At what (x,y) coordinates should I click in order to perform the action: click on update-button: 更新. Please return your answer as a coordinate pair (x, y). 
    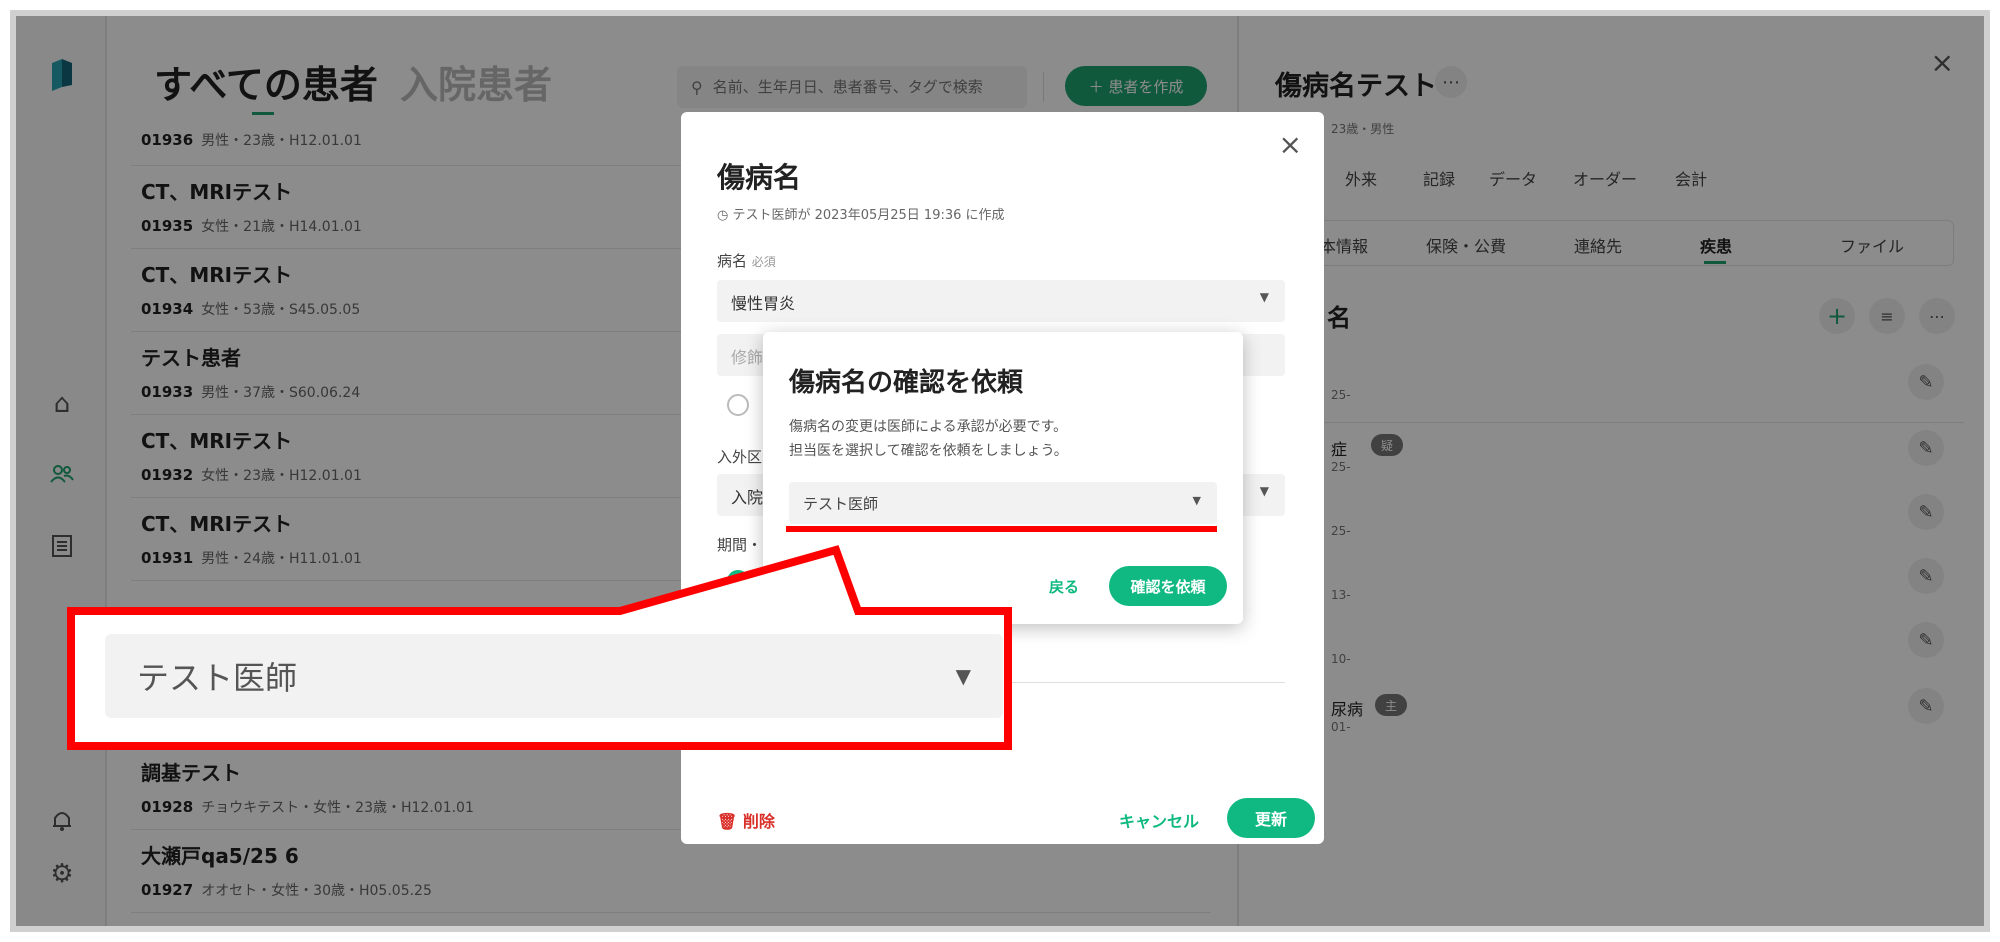
    Looking at the image, I should click on (1271, 818).